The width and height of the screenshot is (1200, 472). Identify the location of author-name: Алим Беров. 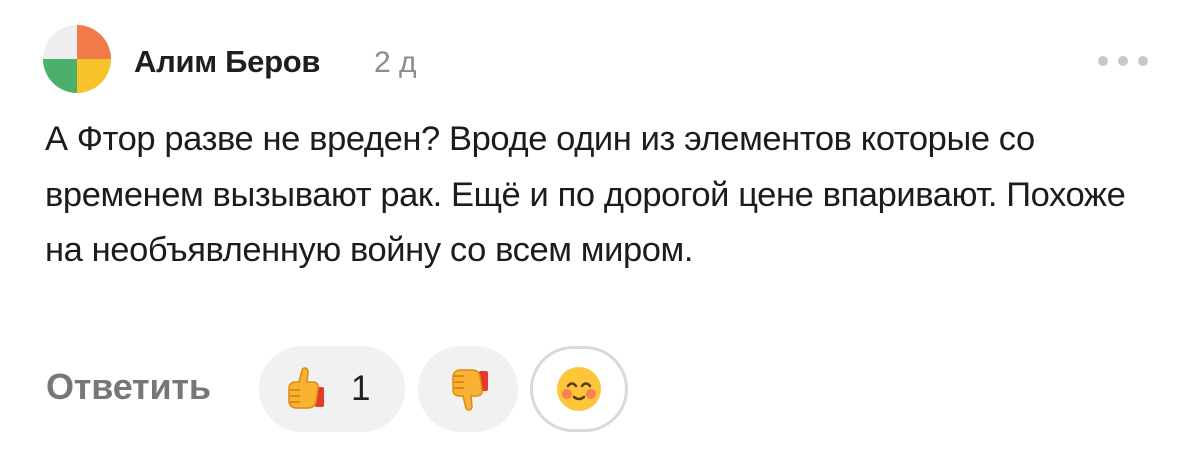
(227, 62).